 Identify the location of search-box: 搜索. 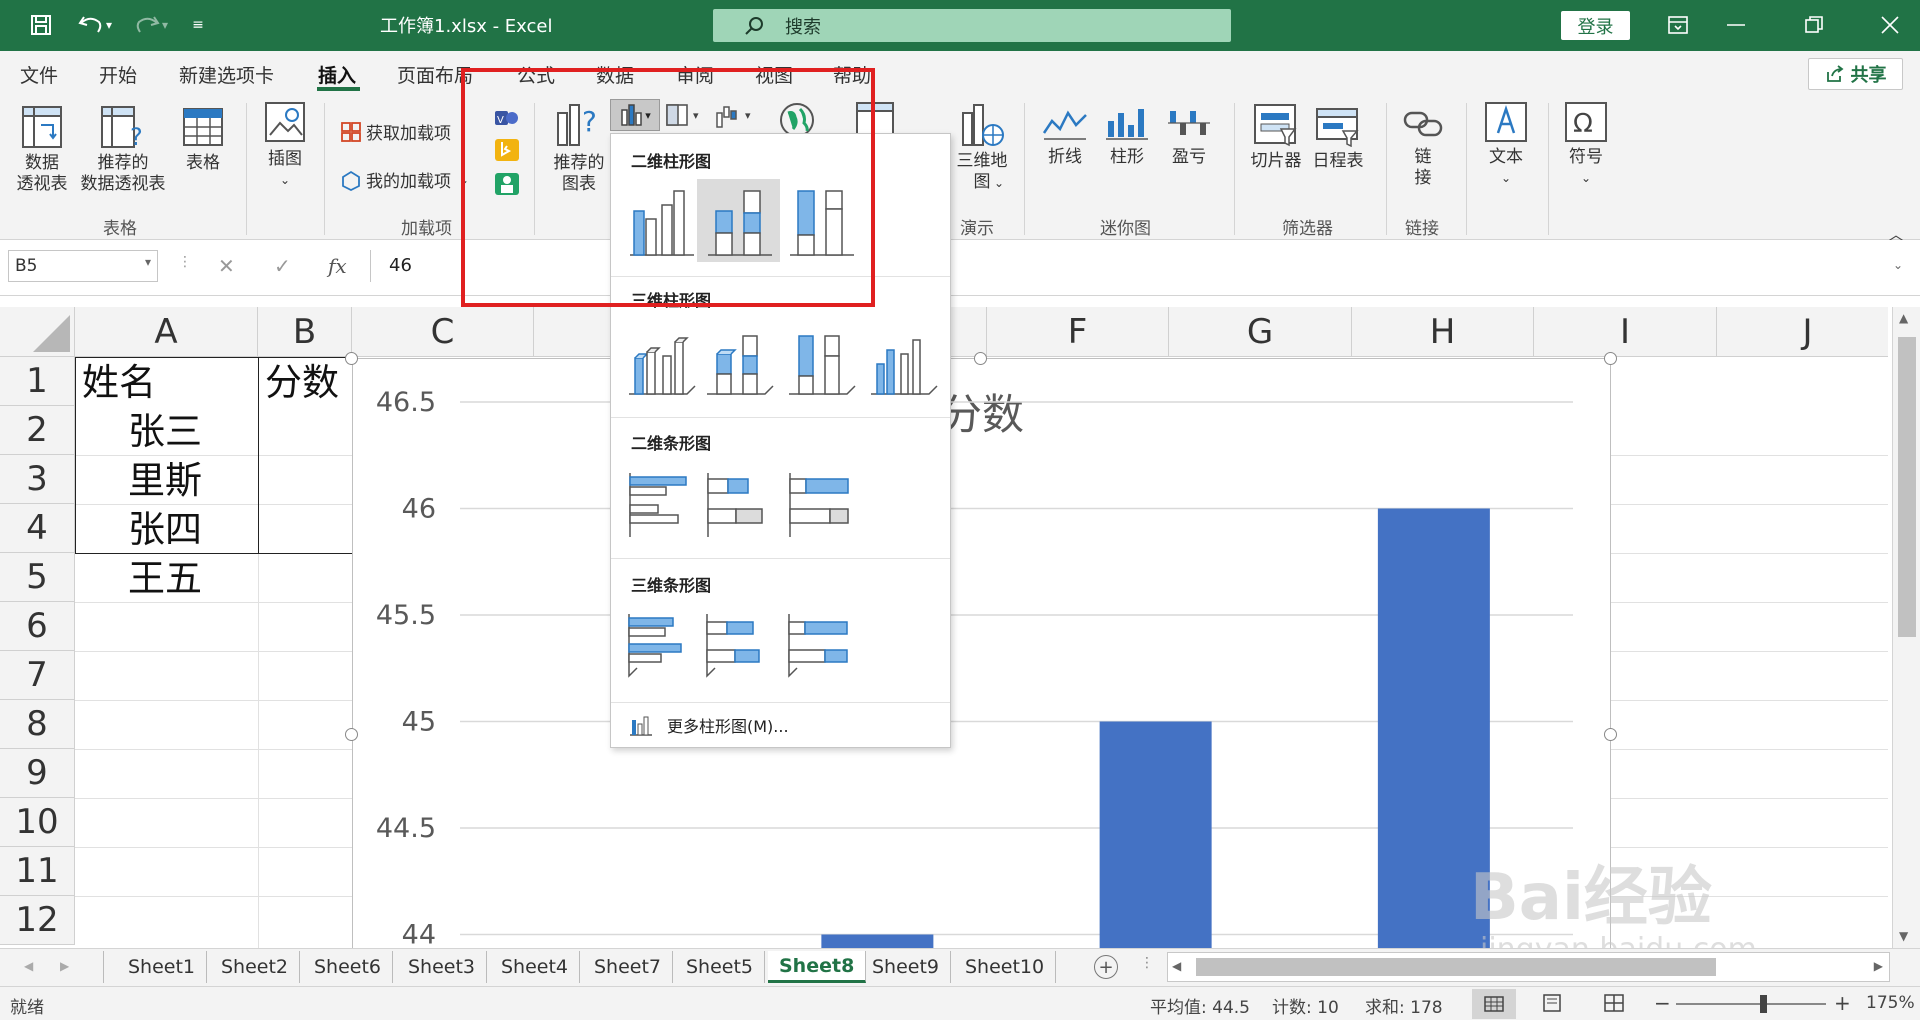
(972, 25).